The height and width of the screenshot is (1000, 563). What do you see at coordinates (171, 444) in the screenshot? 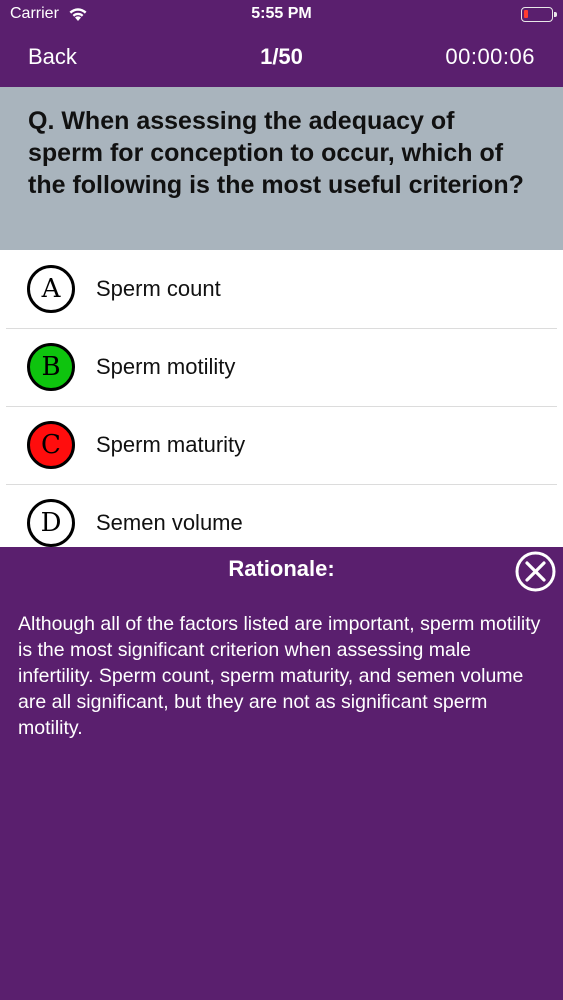
I see `option-c-label: Sperm maturity` at bounding box center [171, 444].